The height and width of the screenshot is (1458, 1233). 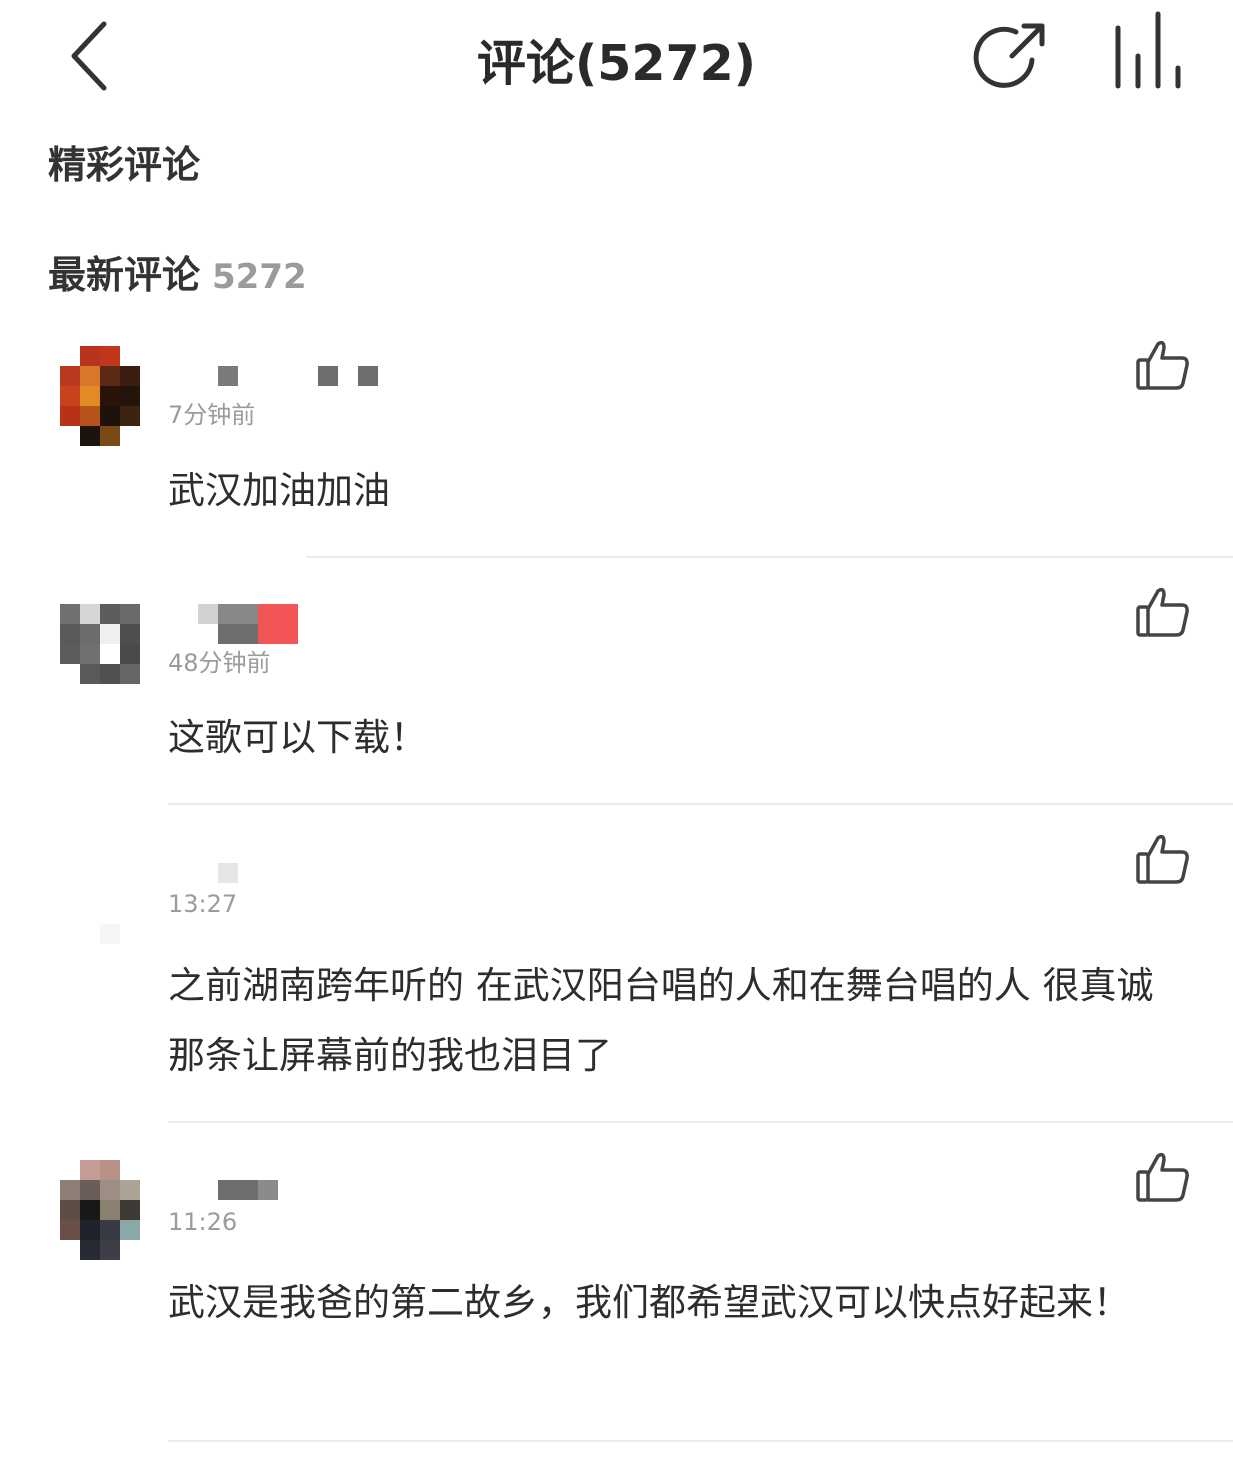 I want to click on comment-text: 这歌可以下载！, so click(x=297, y=737).